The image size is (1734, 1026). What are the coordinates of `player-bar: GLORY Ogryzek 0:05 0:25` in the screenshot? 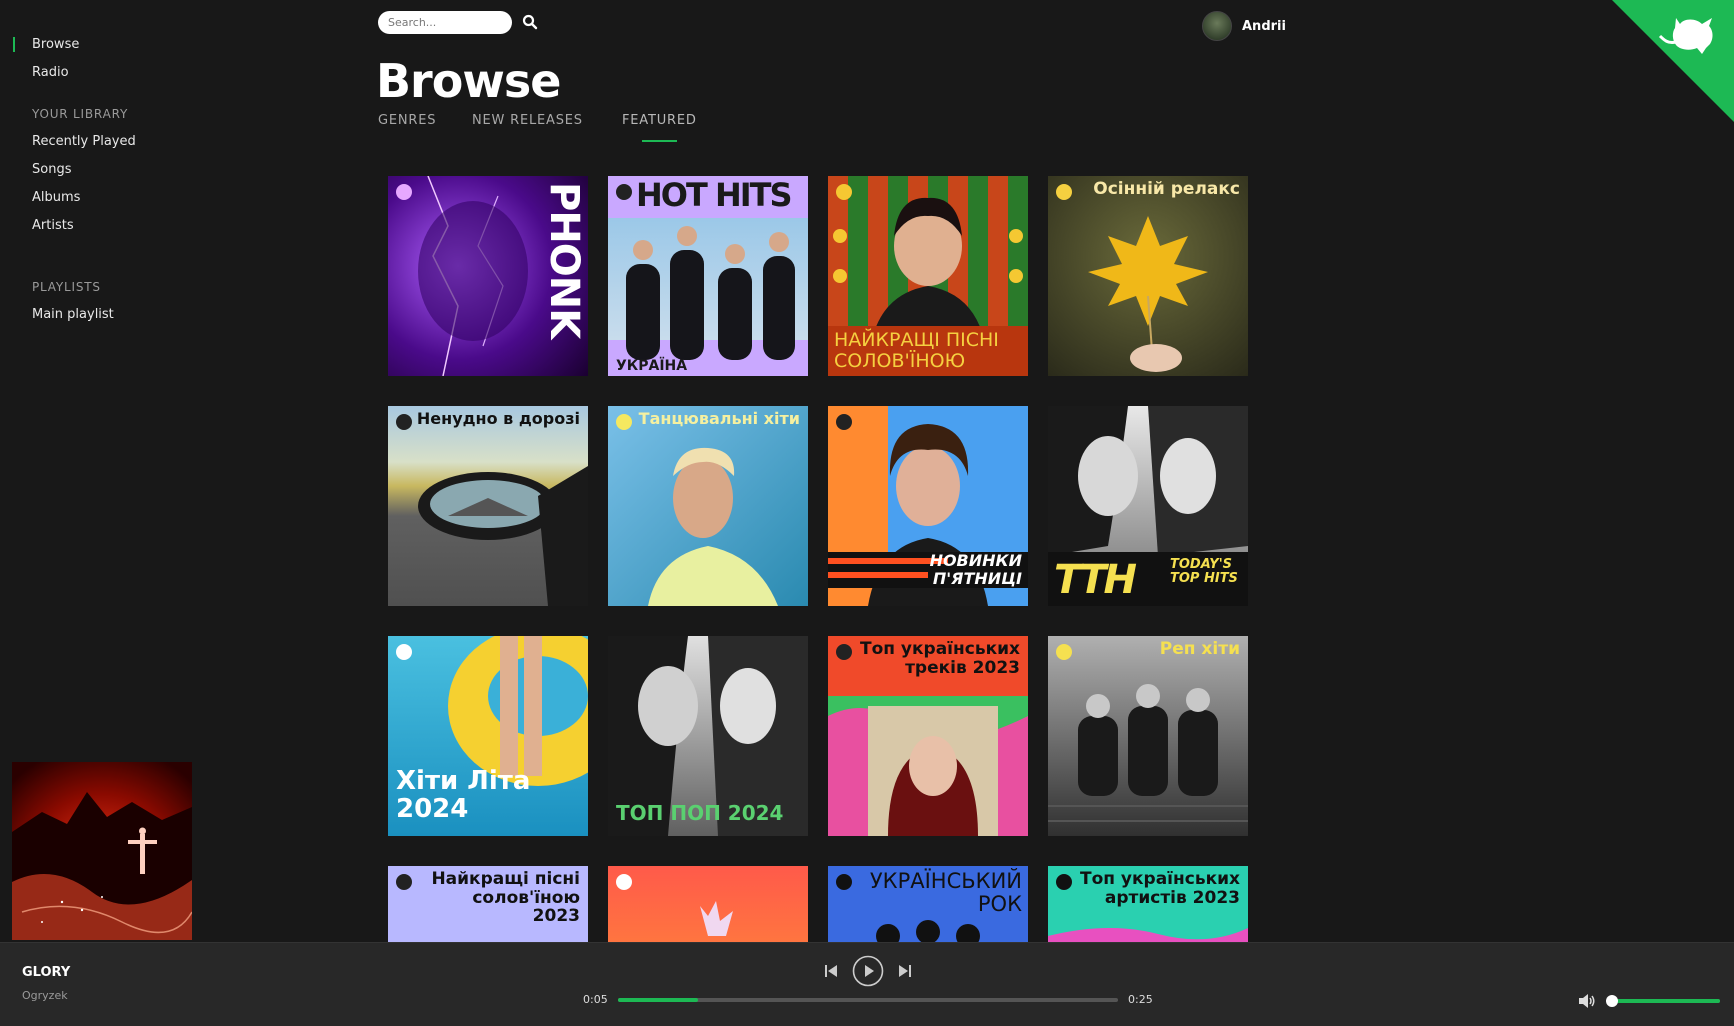 It's located at (867, 984).